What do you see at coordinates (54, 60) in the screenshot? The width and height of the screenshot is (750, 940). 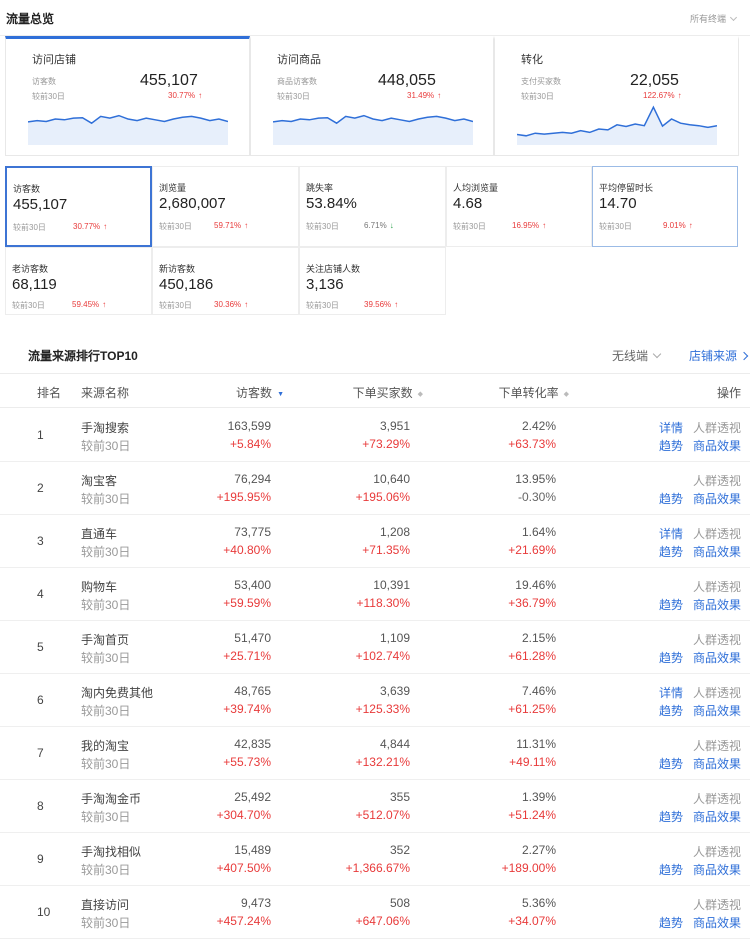 I see `card-title: 访问店铺` at bounding box center [54, 60].